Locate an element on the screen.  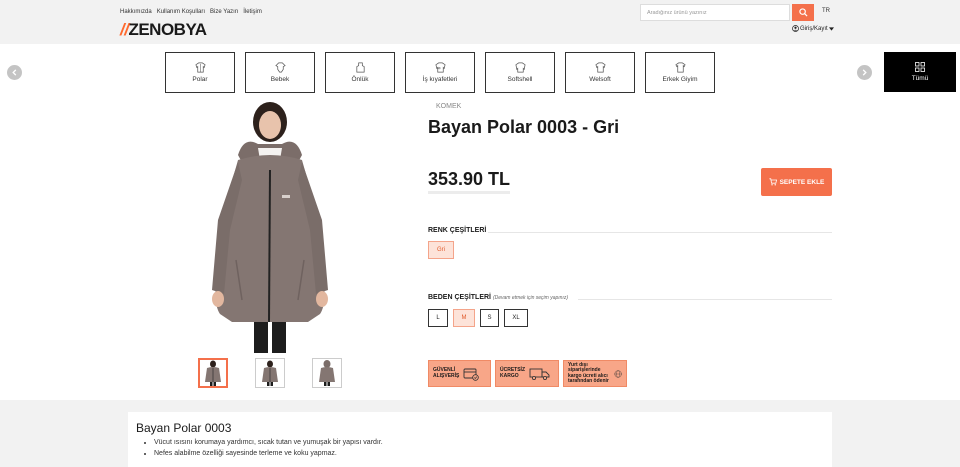
add-to-cart-button: SEPETE EKLE is located at coordinates (796, 182).